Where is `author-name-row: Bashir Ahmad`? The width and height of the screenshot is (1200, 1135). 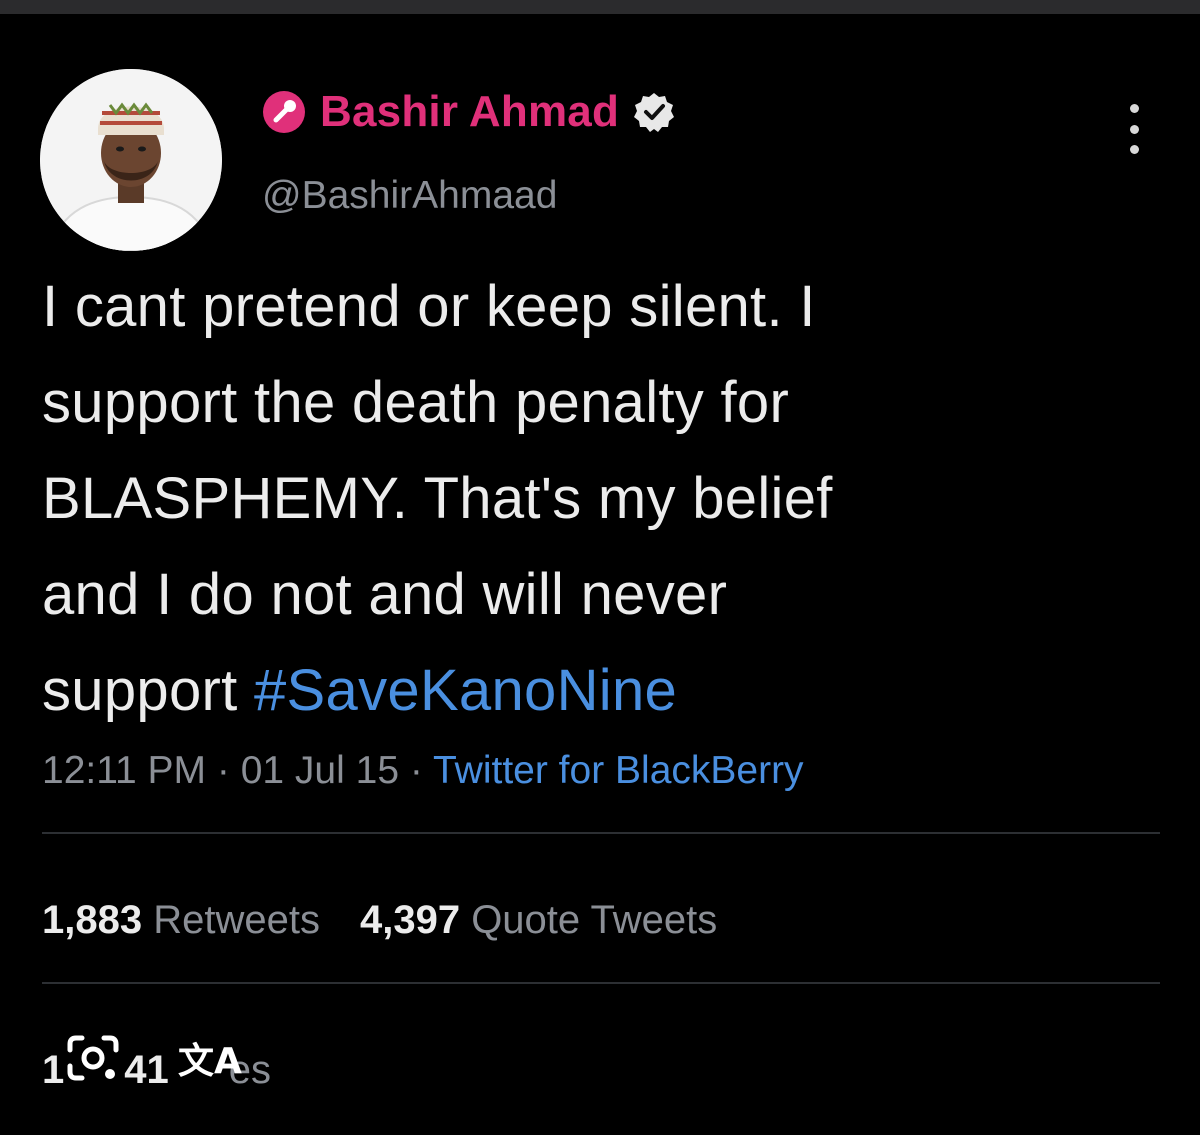
author-name-row: Bashir Ahmad is located at coordinates (468, 112).